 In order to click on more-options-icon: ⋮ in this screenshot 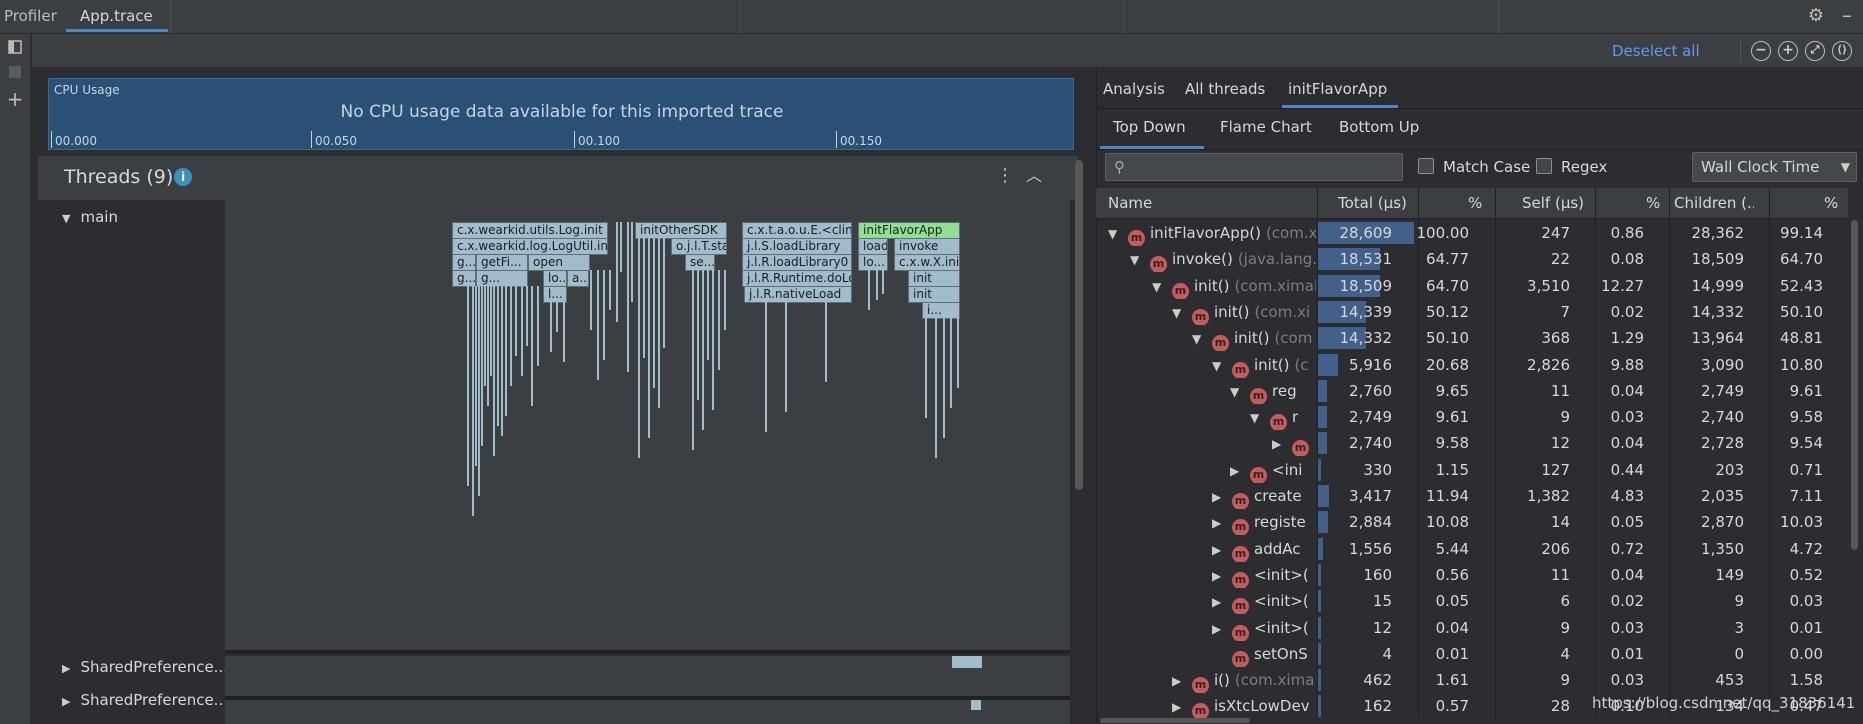, I will do `click(1005, 176)`.